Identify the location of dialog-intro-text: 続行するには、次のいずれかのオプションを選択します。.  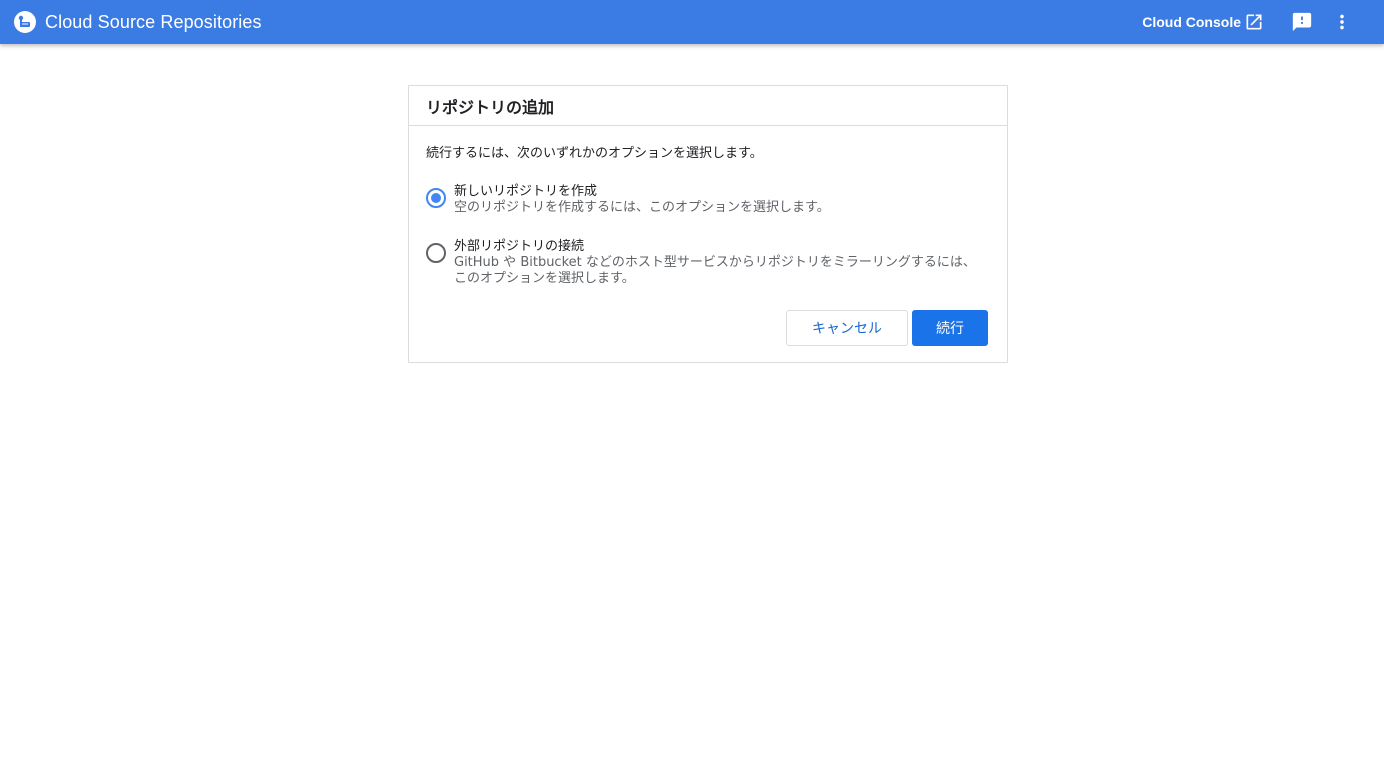
(594, 153).